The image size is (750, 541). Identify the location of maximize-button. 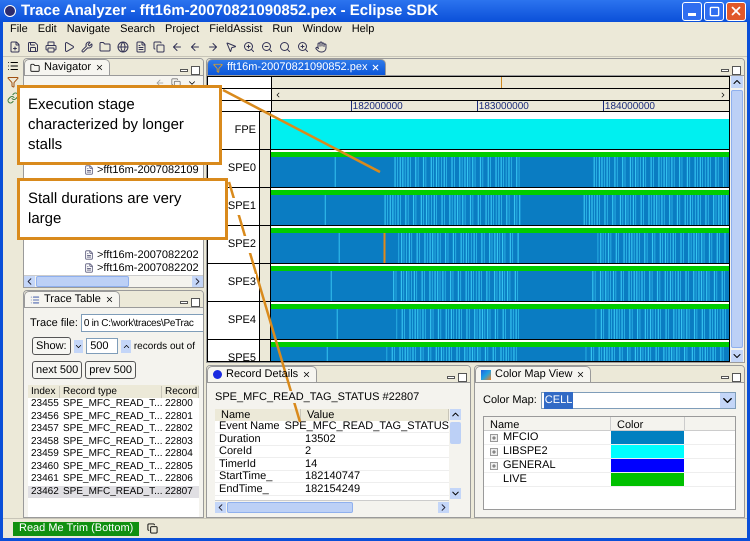
(714, 11).